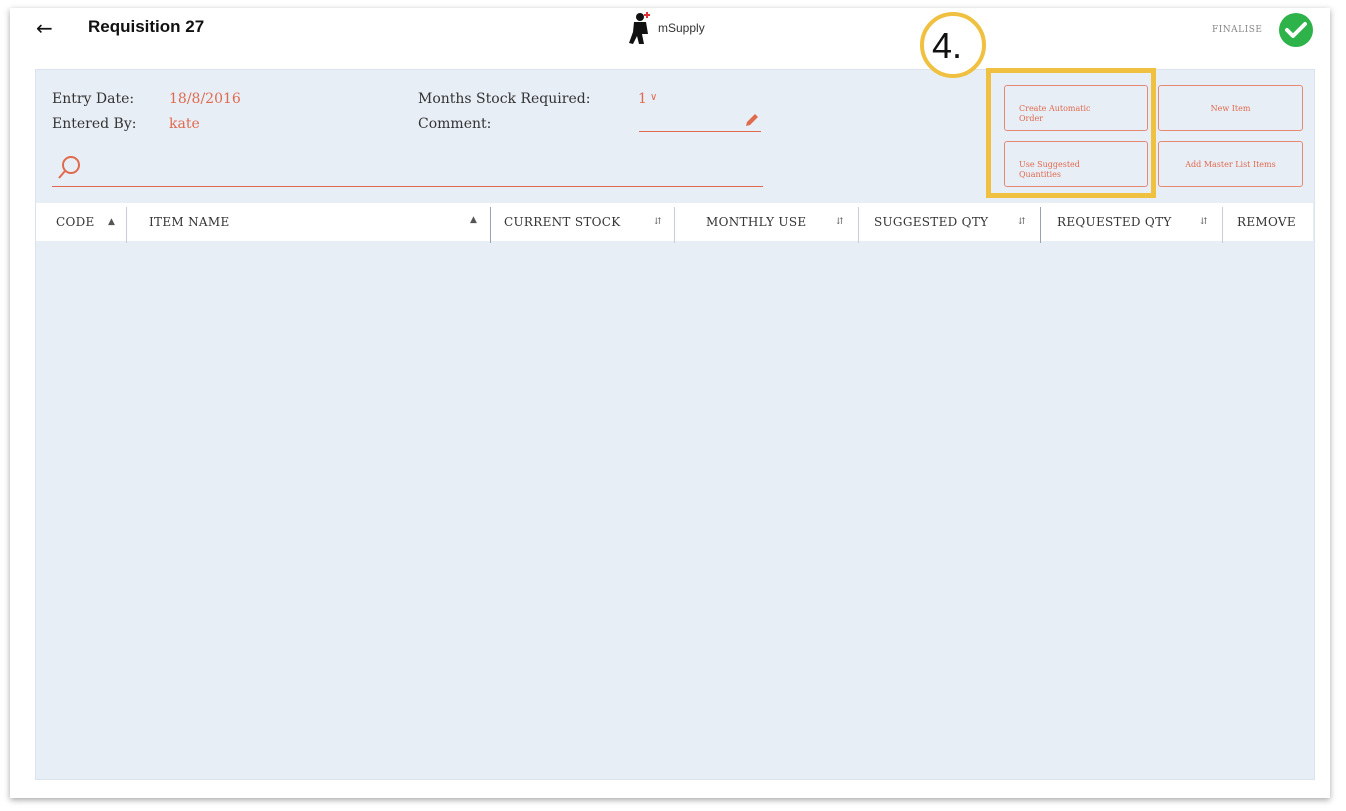  What do you see at coordinates (205, 99) in the screenshot?
I see `entry-date-value: 18/8/2016` at bounding box center [205, 99].